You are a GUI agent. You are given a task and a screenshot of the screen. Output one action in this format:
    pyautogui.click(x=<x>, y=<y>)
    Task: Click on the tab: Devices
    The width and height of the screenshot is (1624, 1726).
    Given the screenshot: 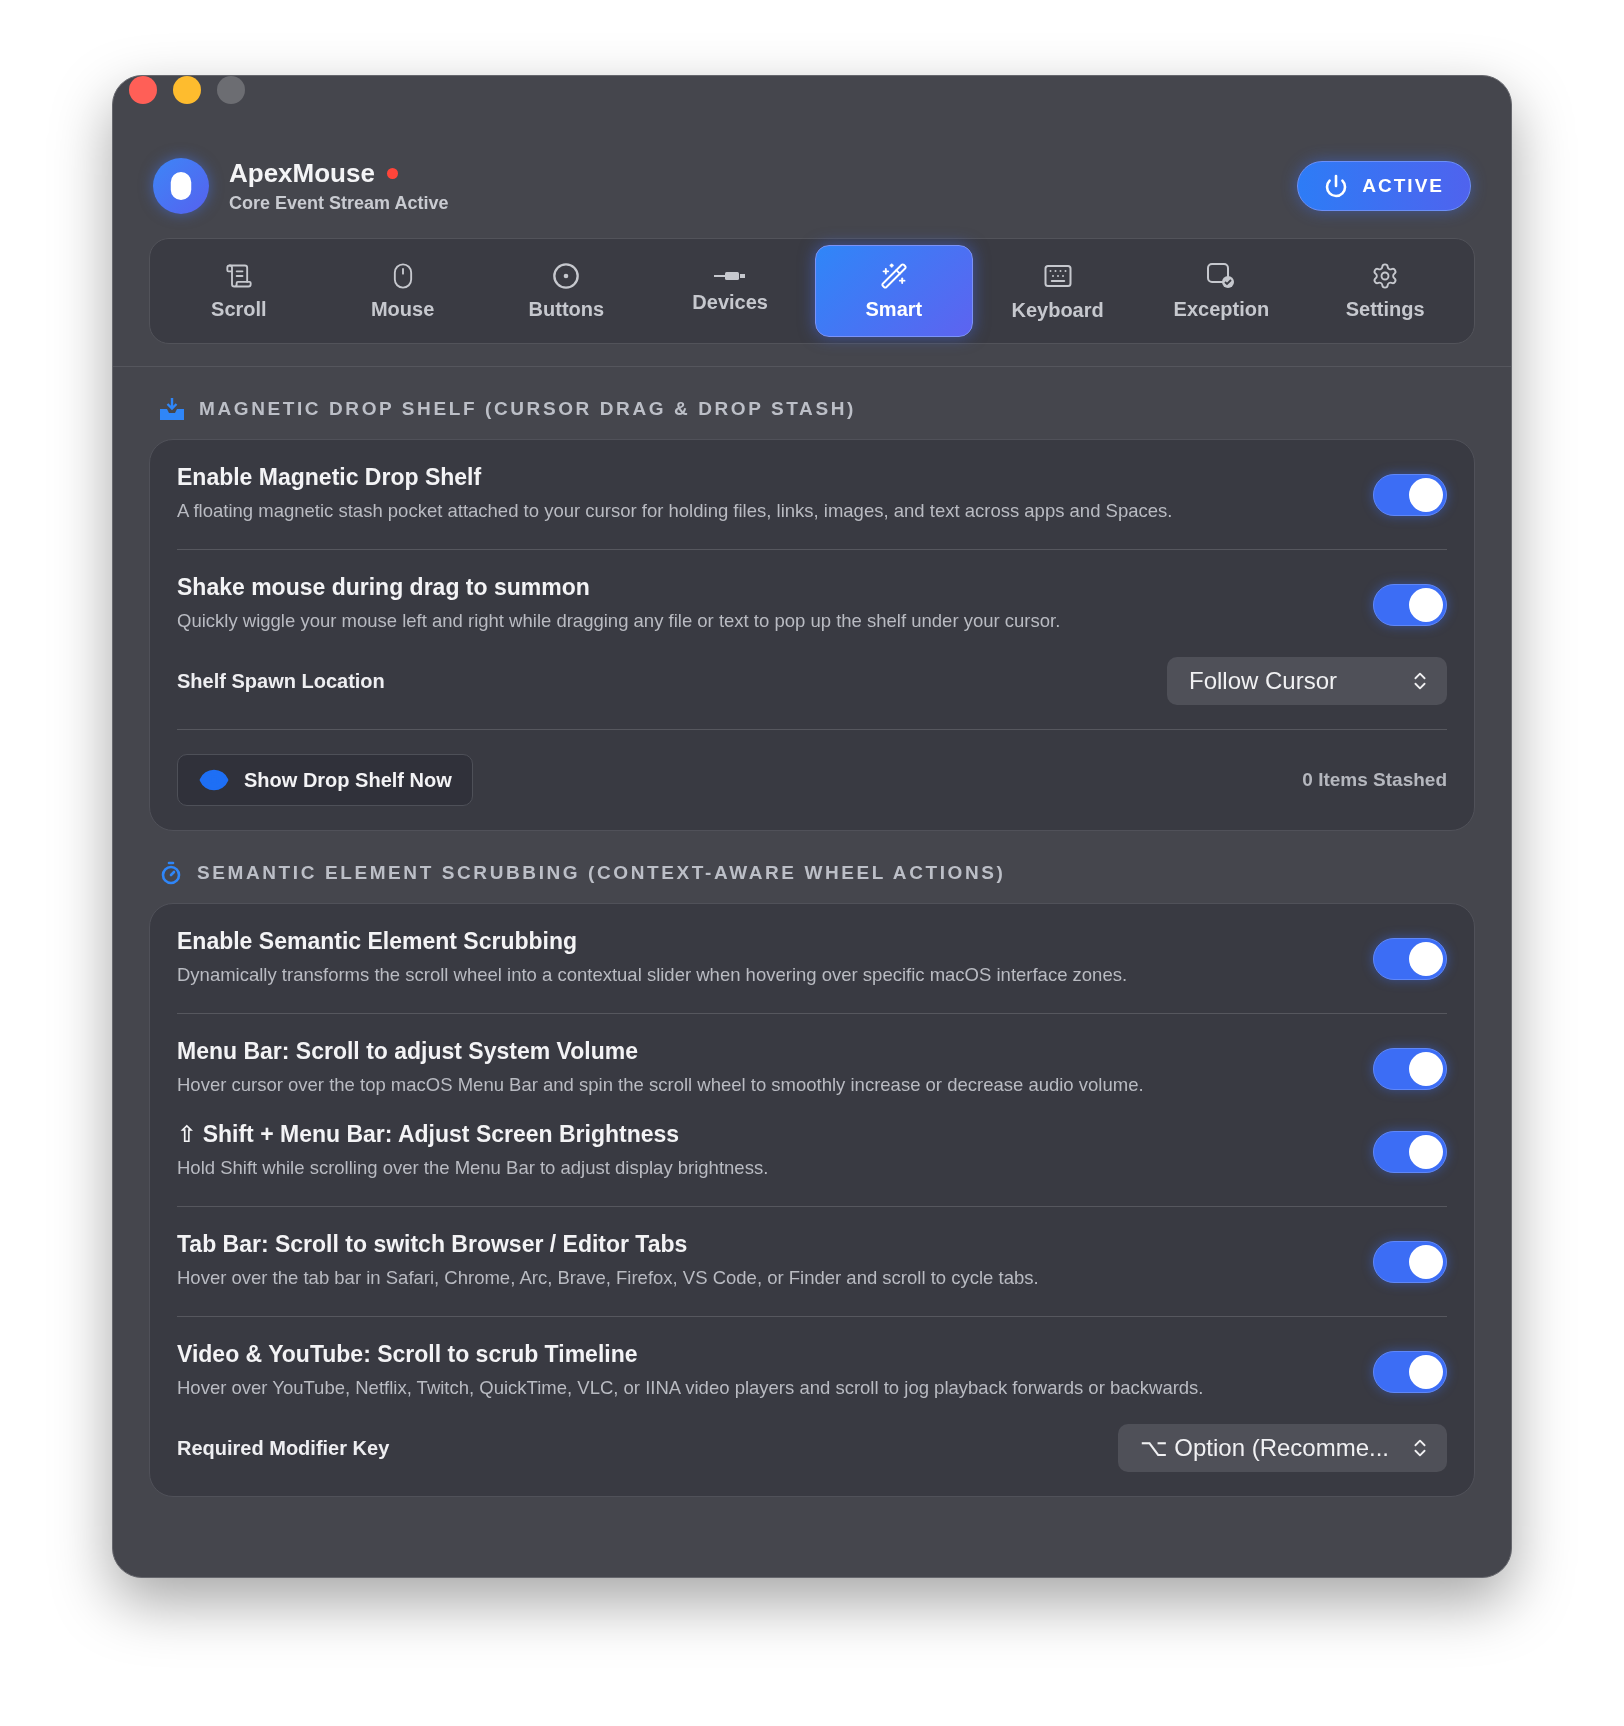 What is the action you would take?
    pyautogui.click(x=730, y=291)
    